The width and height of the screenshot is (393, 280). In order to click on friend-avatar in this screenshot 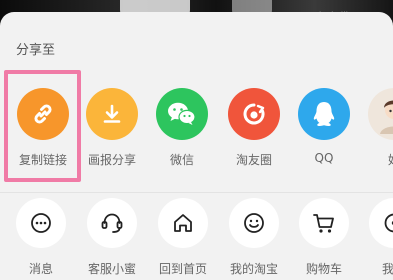, I will do `click(380, 114)`.